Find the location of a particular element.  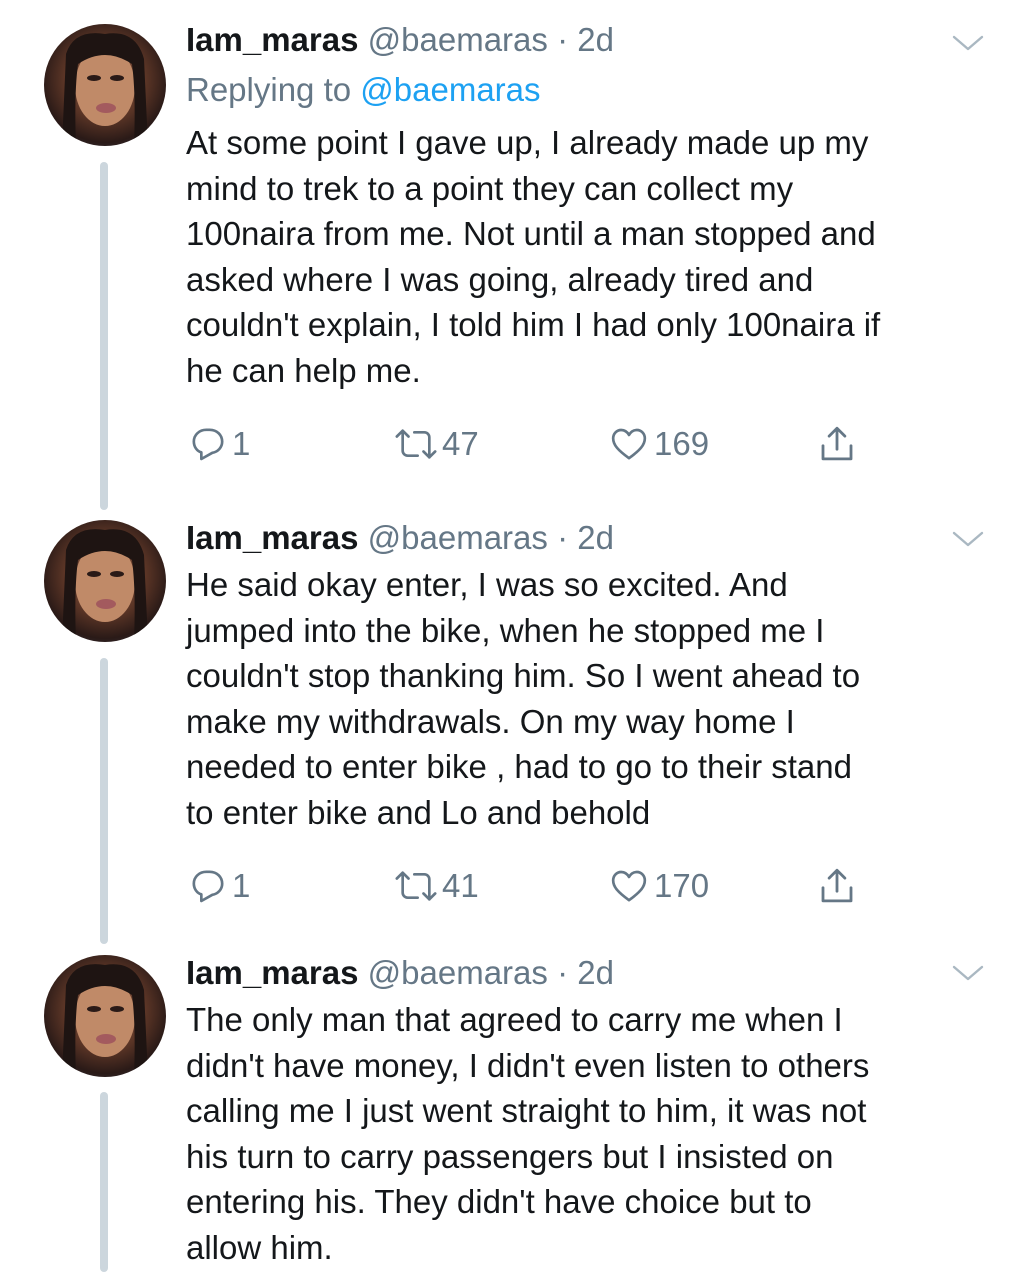

retweet-count: 41 is located at coordinates (460, 885).